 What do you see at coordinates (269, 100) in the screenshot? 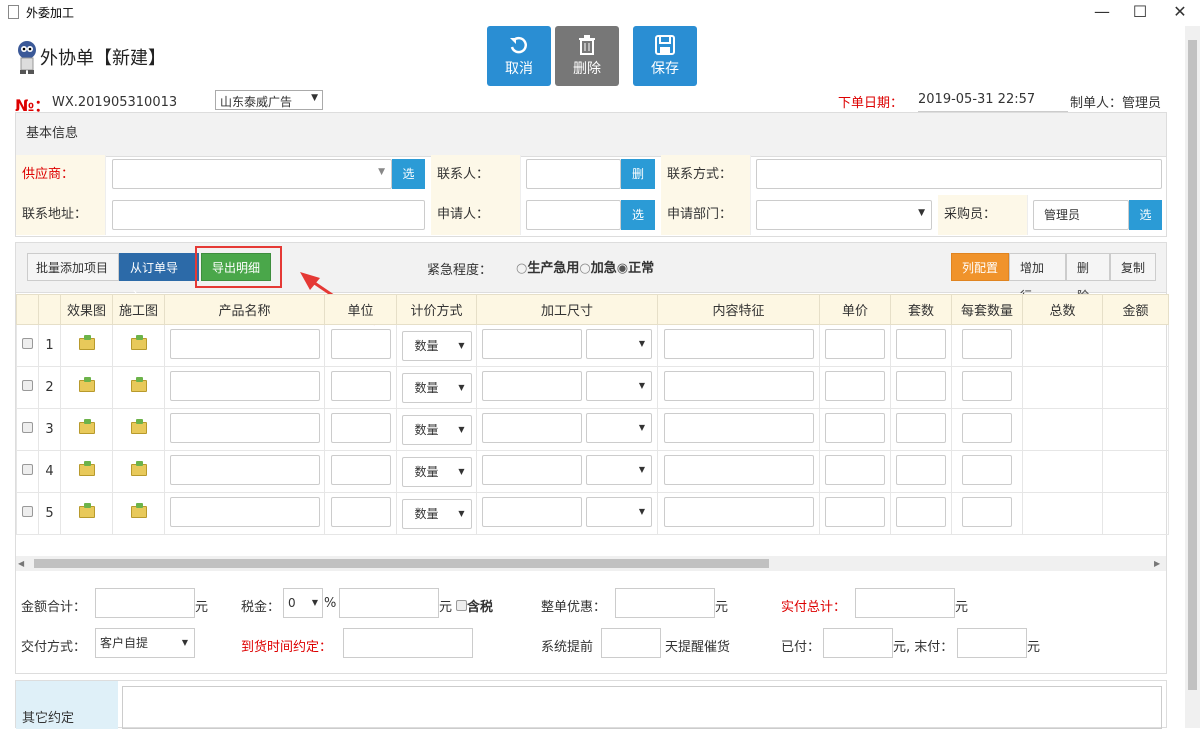
I see `company-select: 山东泰威广告 ▼` at bounding box center [269, 100].